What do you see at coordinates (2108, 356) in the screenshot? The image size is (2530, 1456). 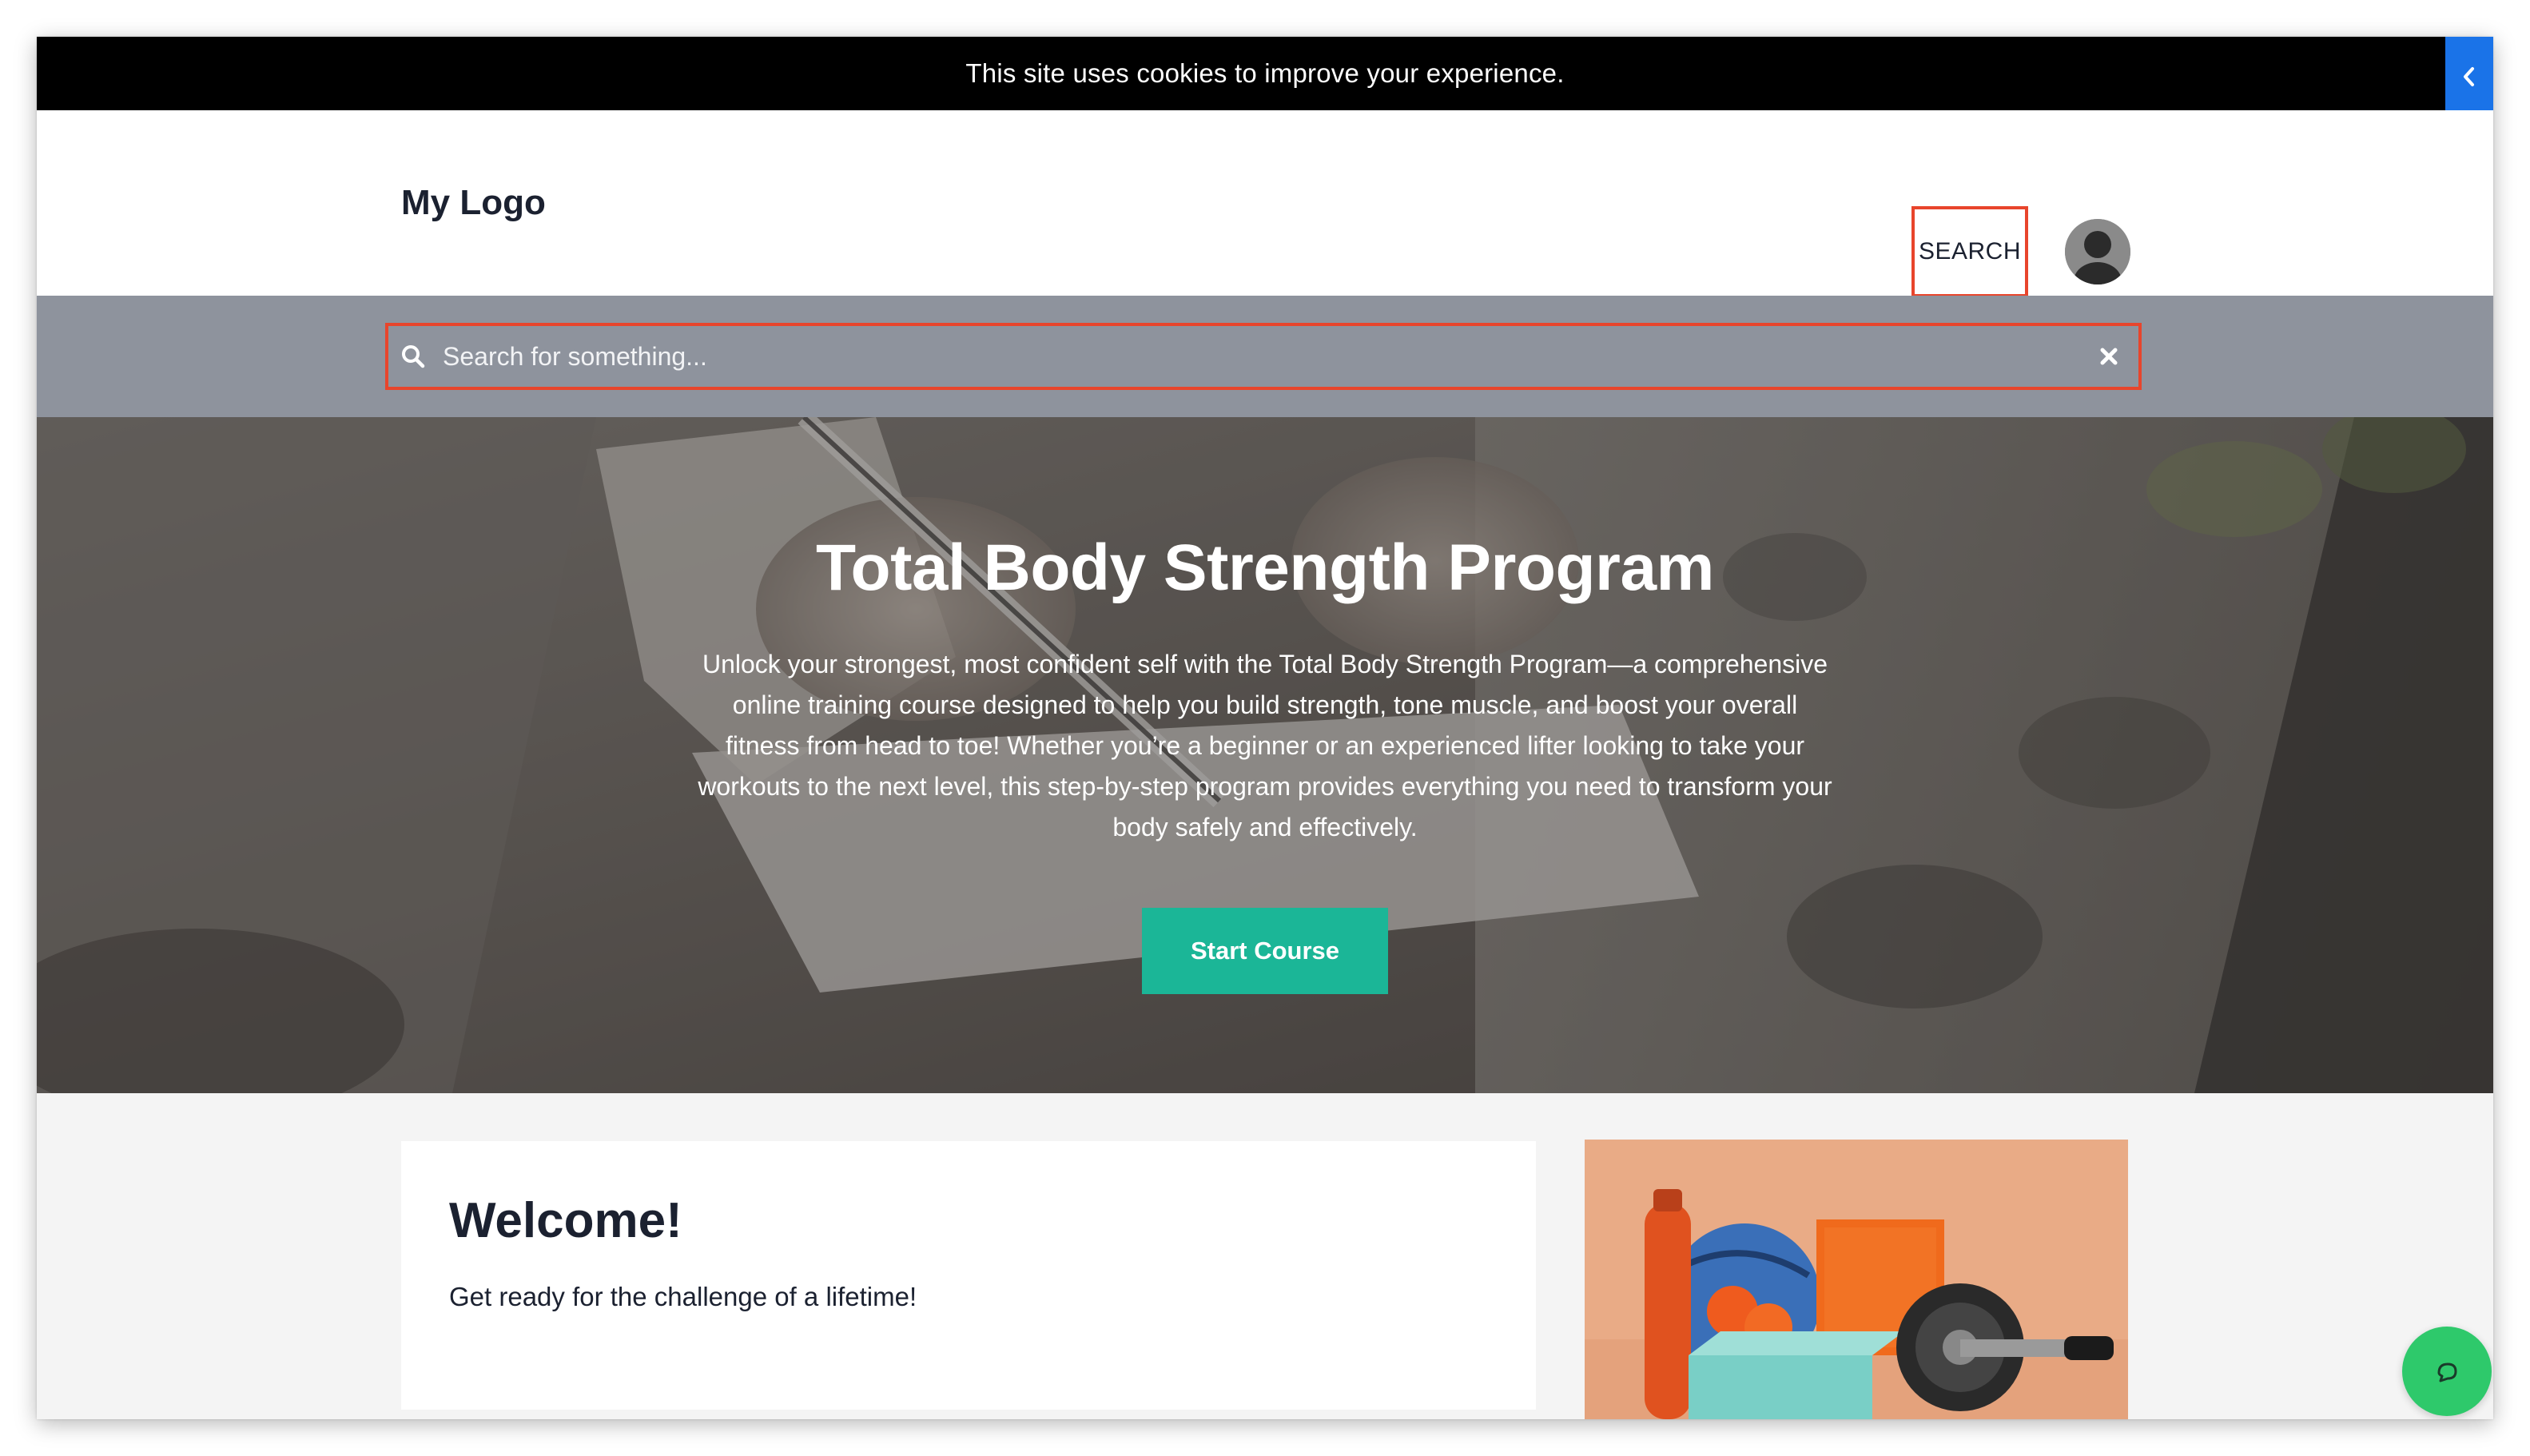 I see `close-icon` at bounding box center [2108, 356].